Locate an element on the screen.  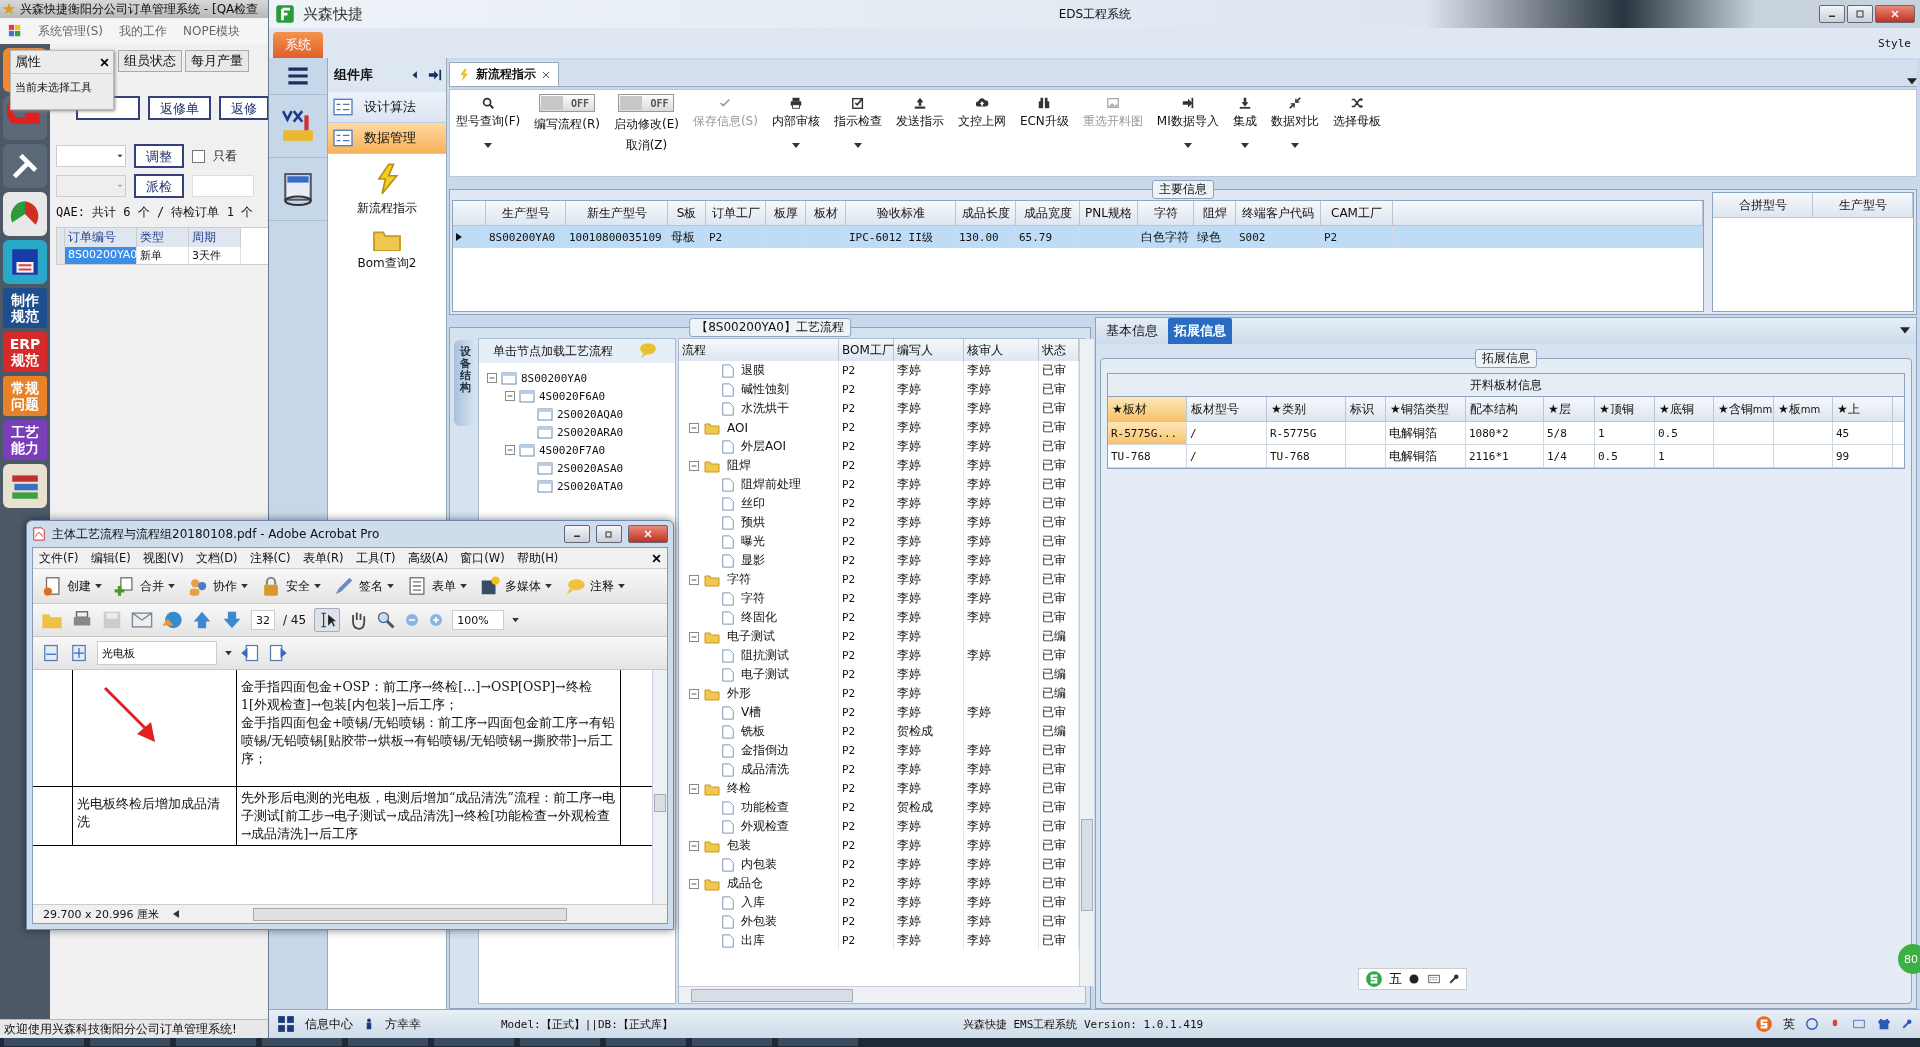
minimize-button is located at coordinates (1832, 14).